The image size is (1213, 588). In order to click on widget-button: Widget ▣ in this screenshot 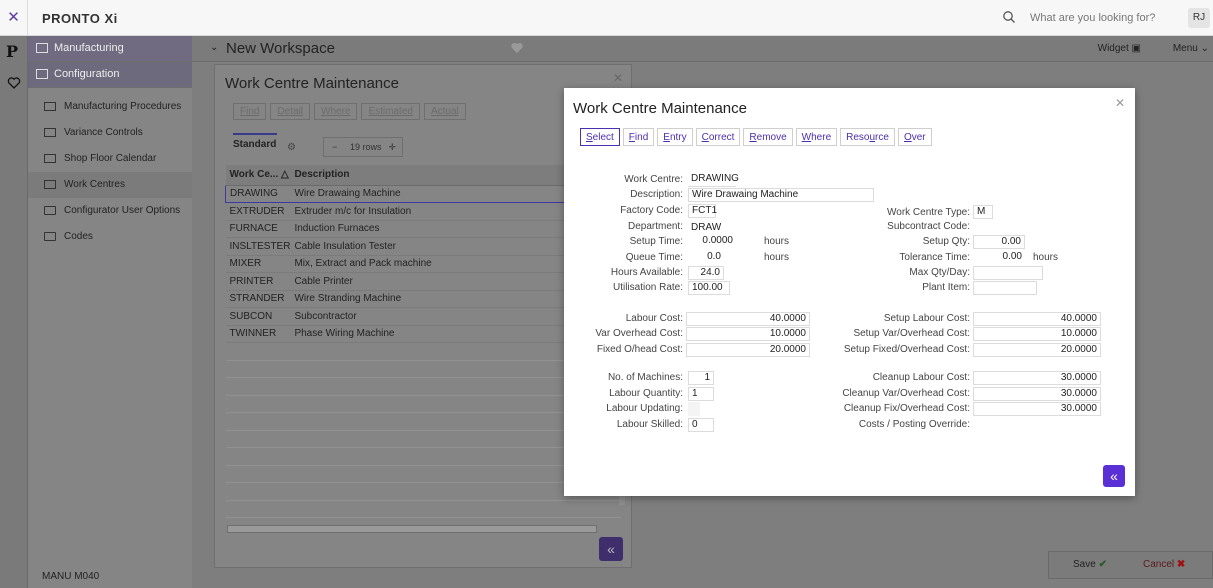, I will do `click(1119, 48)`.